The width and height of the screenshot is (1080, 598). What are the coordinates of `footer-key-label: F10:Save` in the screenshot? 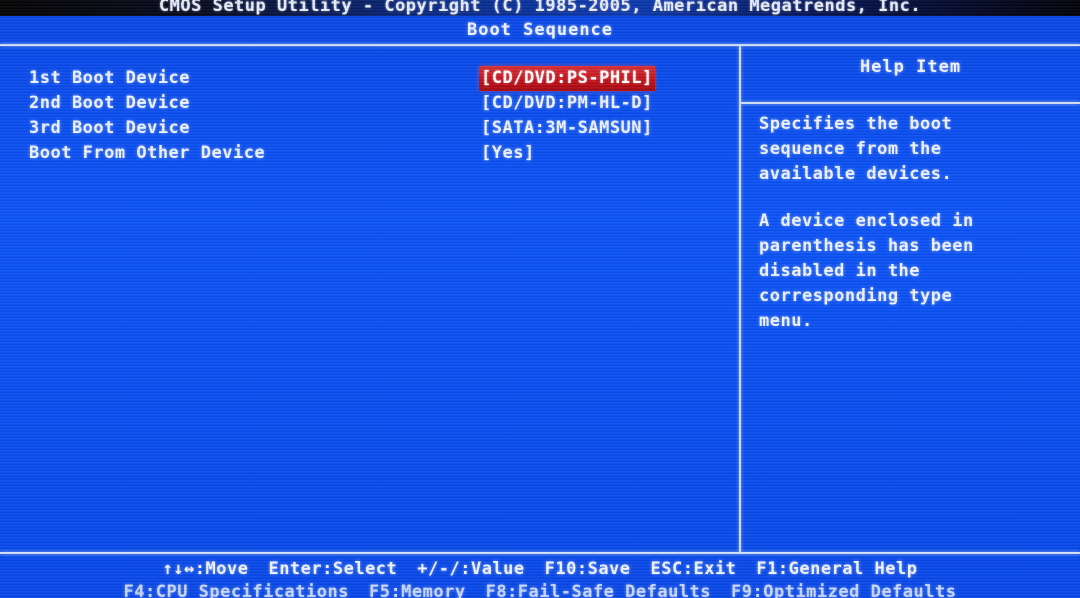 It's located at (587, 569).